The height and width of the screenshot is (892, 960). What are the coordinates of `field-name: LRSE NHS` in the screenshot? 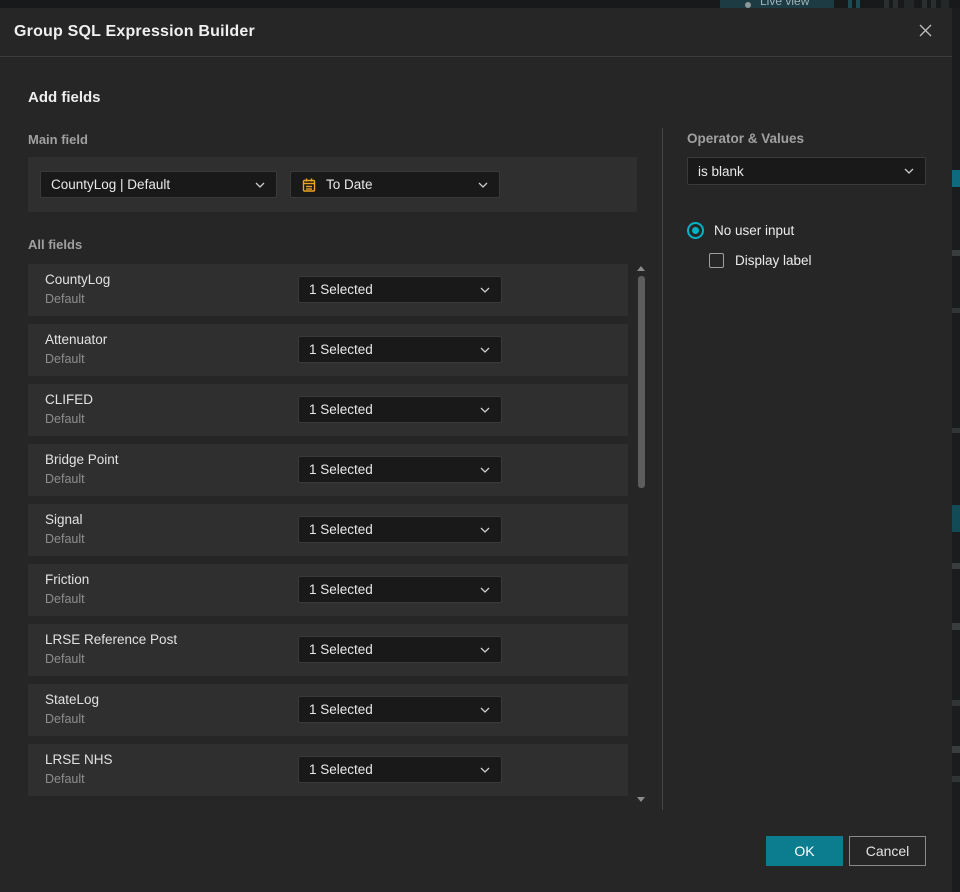 It's located at (79, 759).